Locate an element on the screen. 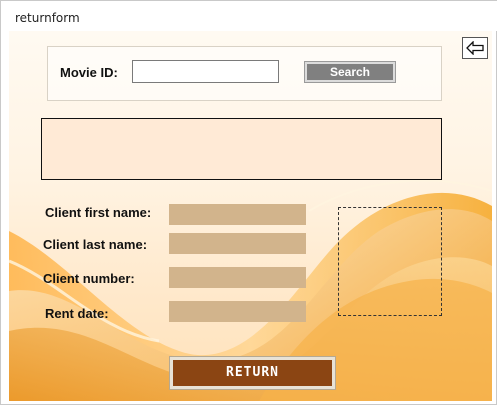  return-button: RETURN is located at coordinates (252, 373).